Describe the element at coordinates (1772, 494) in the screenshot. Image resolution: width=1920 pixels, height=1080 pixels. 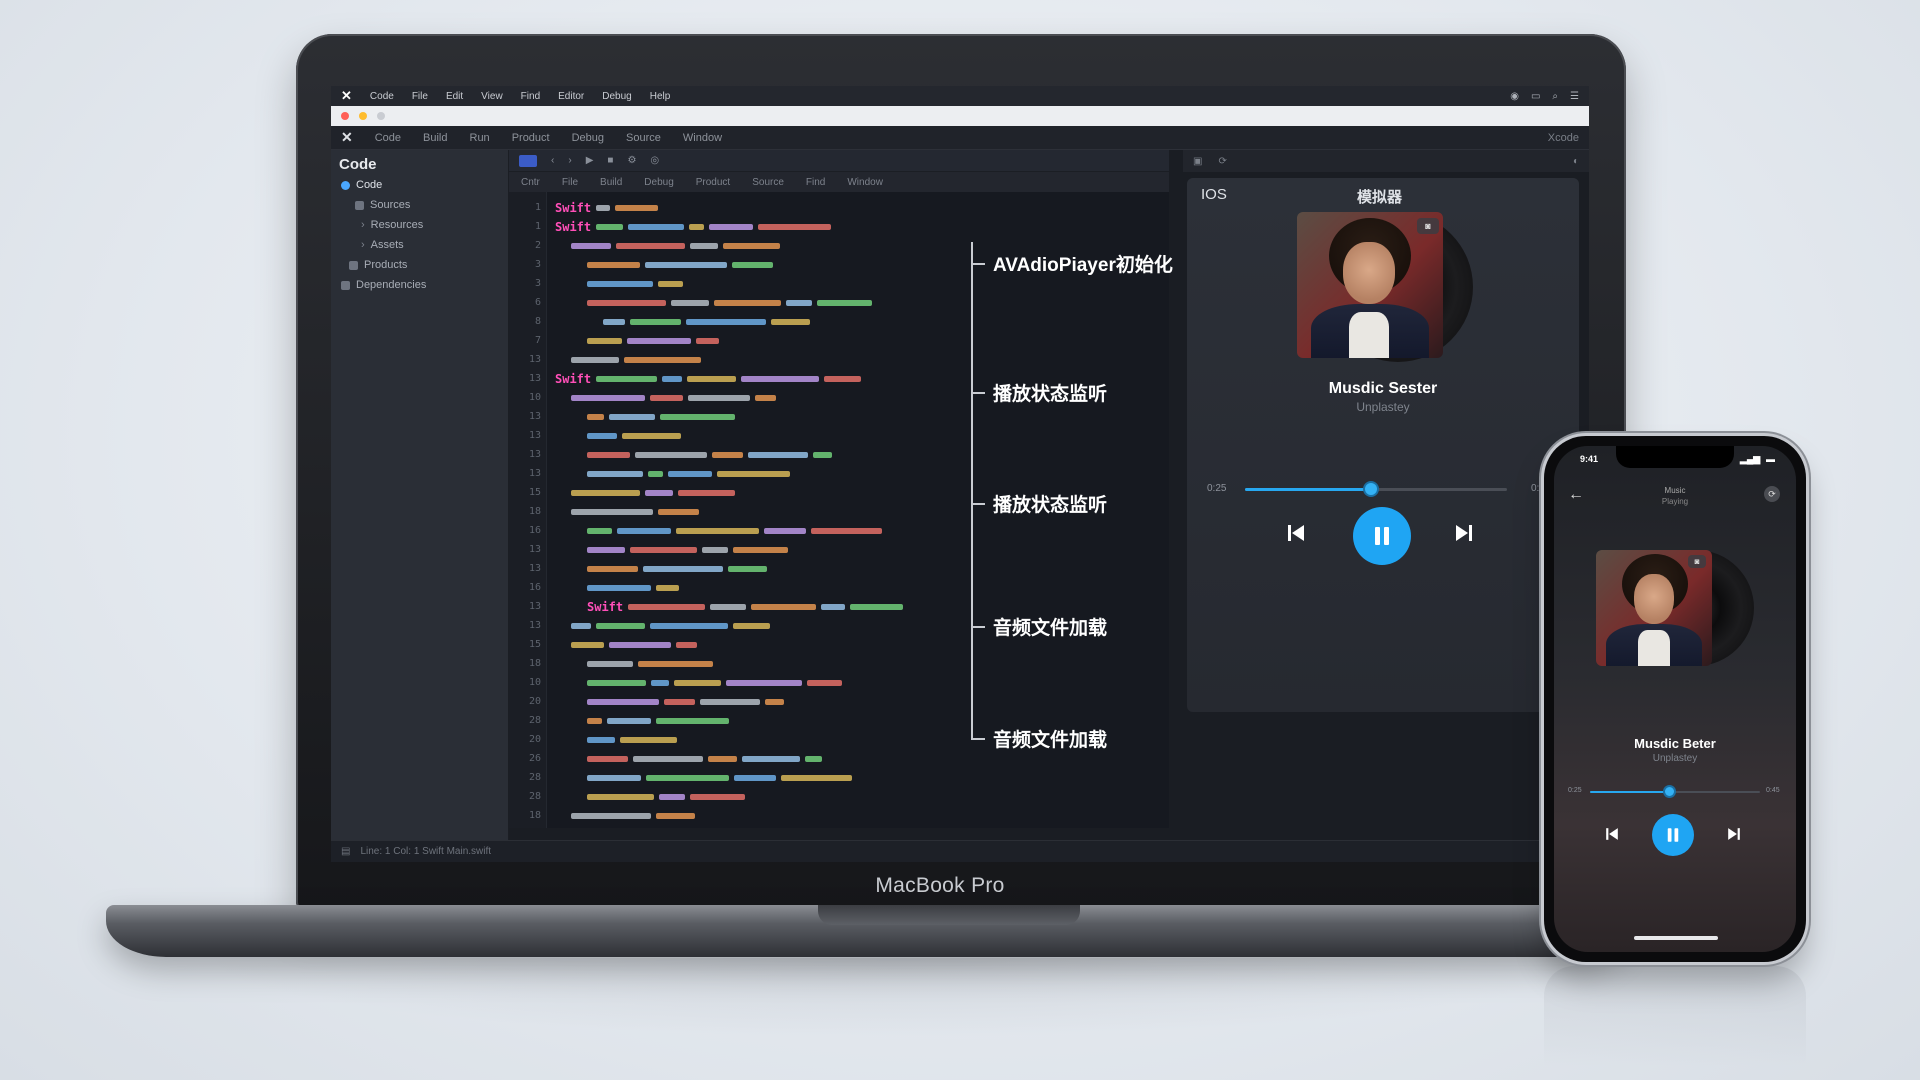
I see `share-icon: ⟳` at that location.